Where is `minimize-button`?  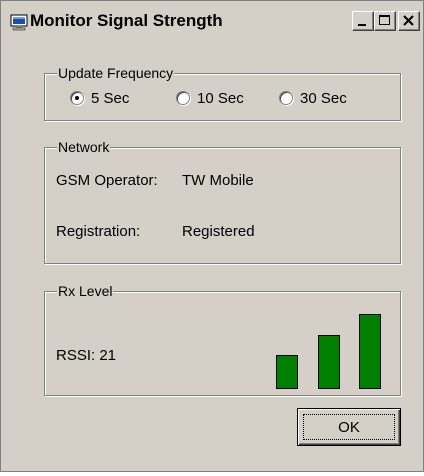
minimize-button is located at coordinates (363, 21).